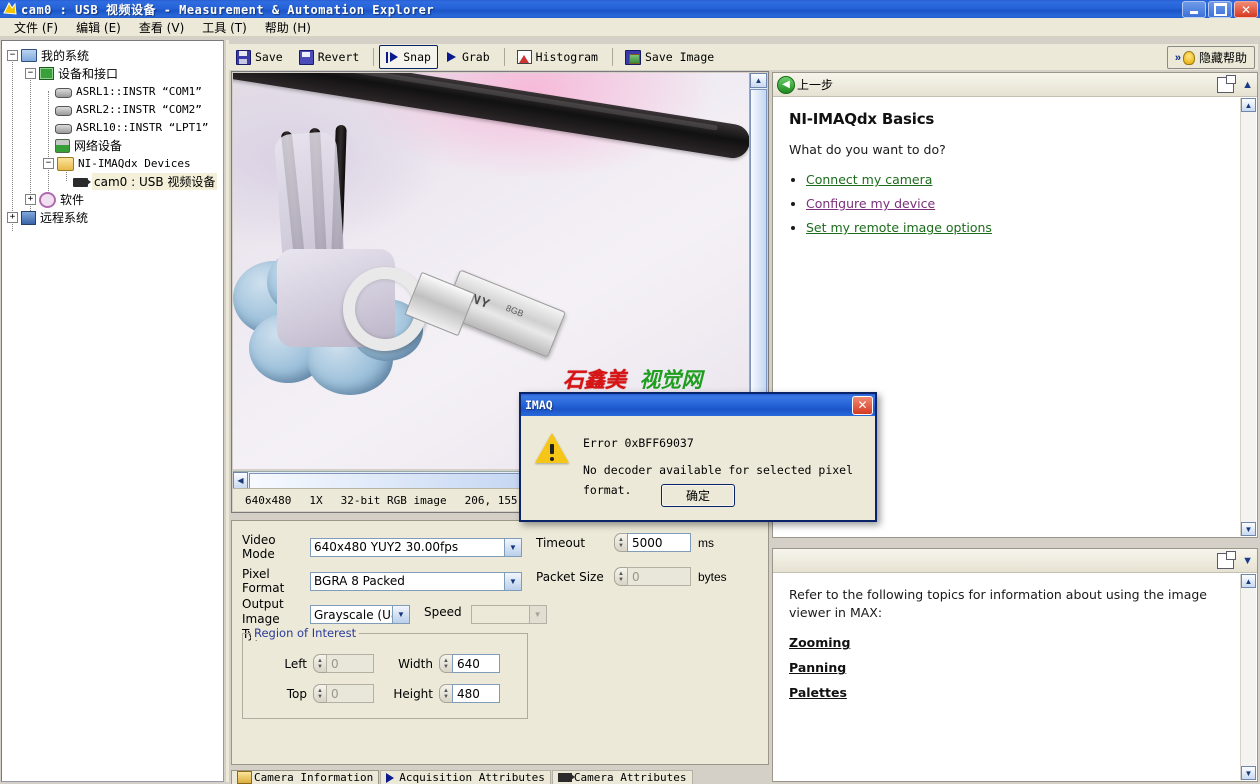 This screenshot has width=1260, height=784. I want to click on tree-node-asrl2: ASRL2::INSTR “COM2”, so click(112, 109).